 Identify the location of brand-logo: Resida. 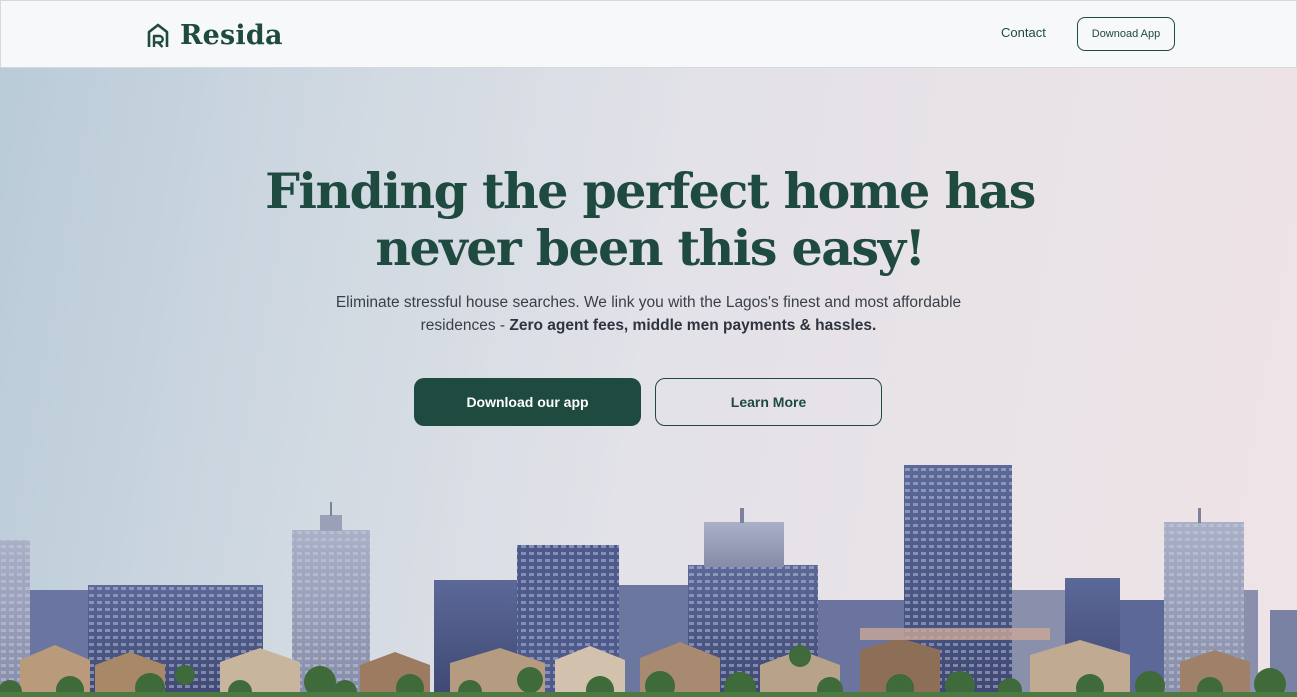
(214, 35).